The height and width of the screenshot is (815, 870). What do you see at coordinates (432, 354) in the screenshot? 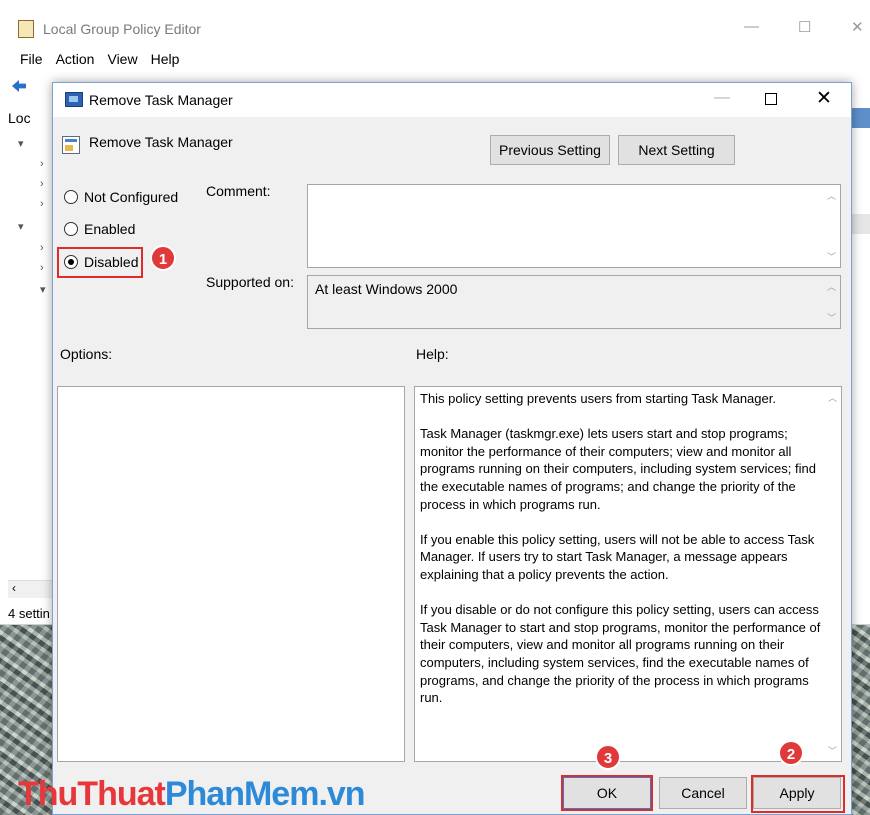
I see `help-label: Help:` at bounding box center [432, 354].